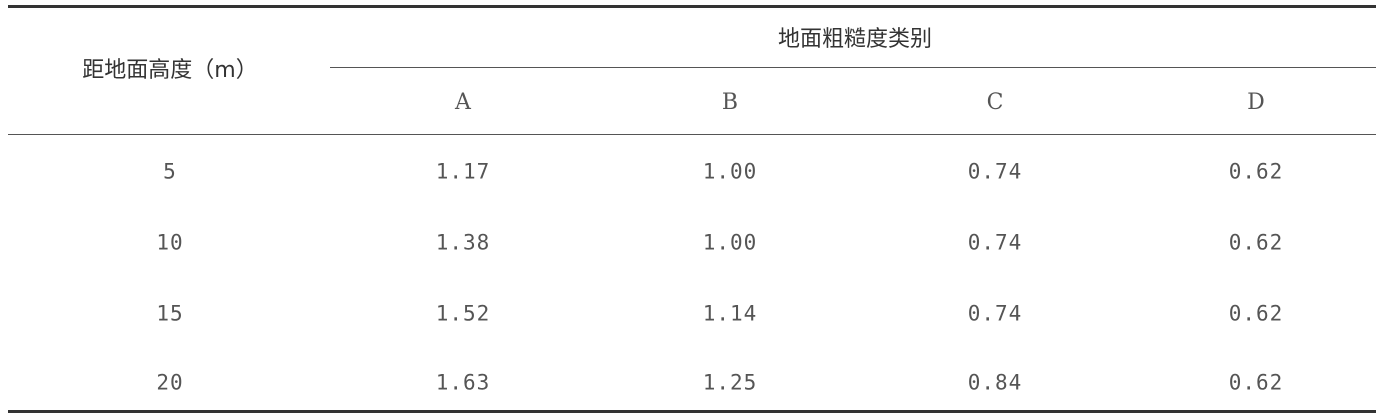 This screenshot has height=416, width=1378. What do you see at coordinates (170, 70) in the screenshot?
I see `row-header-height: 距地面高度（m）` at bounding box center [170, 70].